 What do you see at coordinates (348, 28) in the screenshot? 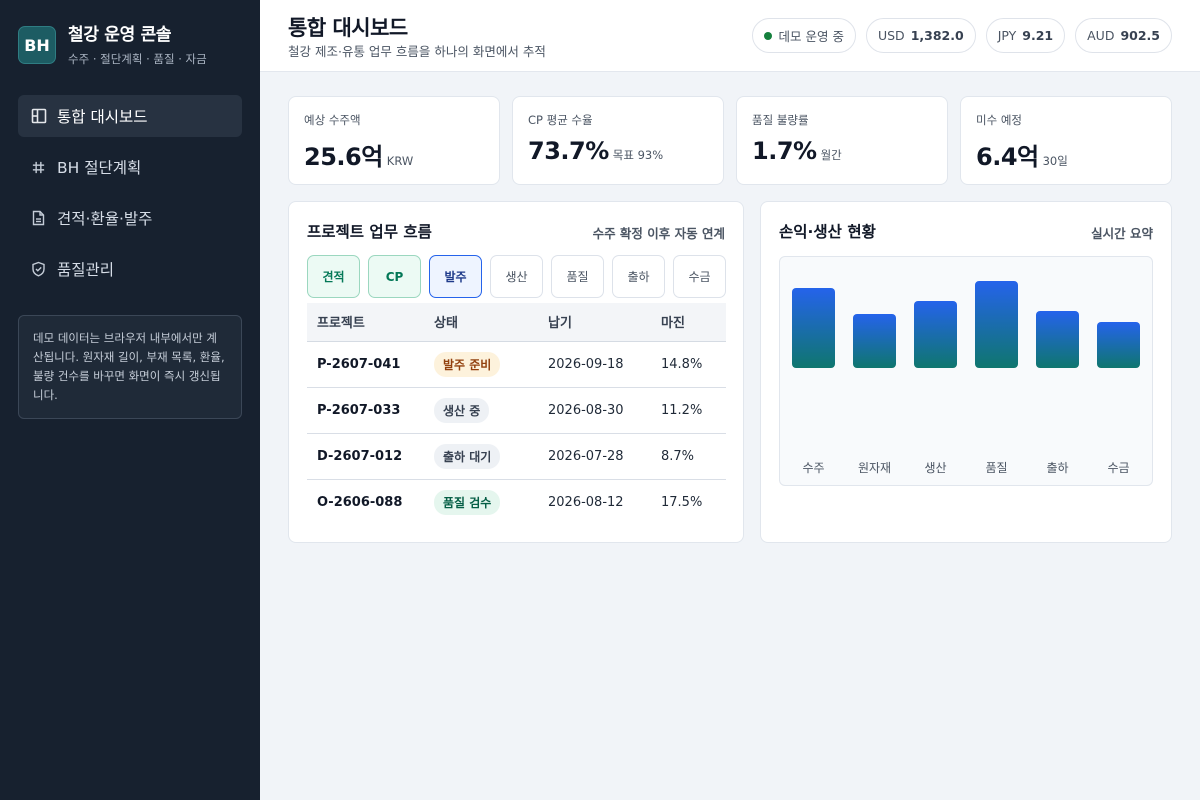
I see `page-title: 통합 대시보드` at bounding box center [348, 28].